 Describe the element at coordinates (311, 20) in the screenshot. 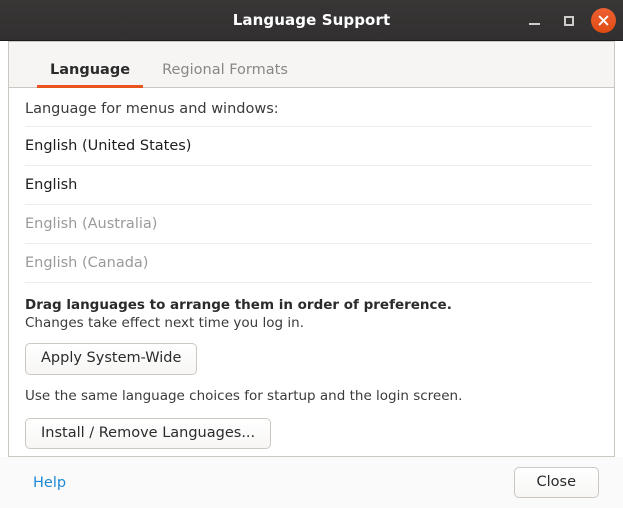

I see `titlebar: Language Support` at that location.